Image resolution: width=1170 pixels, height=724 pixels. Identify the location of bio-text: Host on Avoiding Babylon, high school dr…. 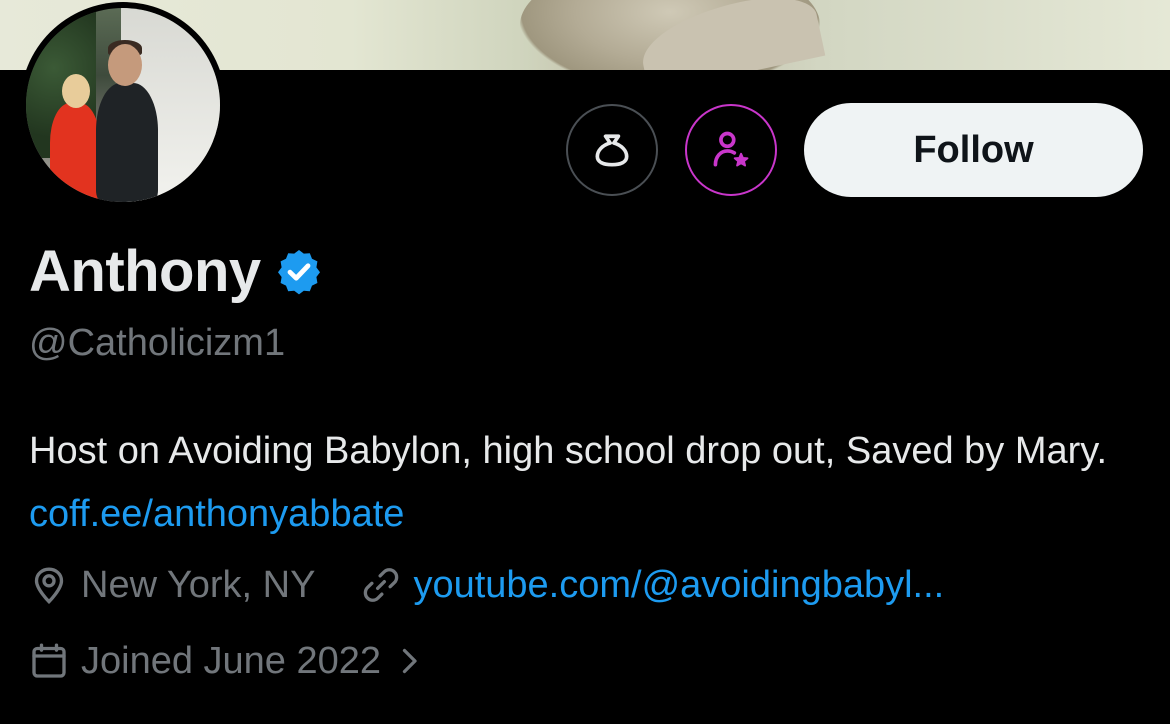
(568, 451).